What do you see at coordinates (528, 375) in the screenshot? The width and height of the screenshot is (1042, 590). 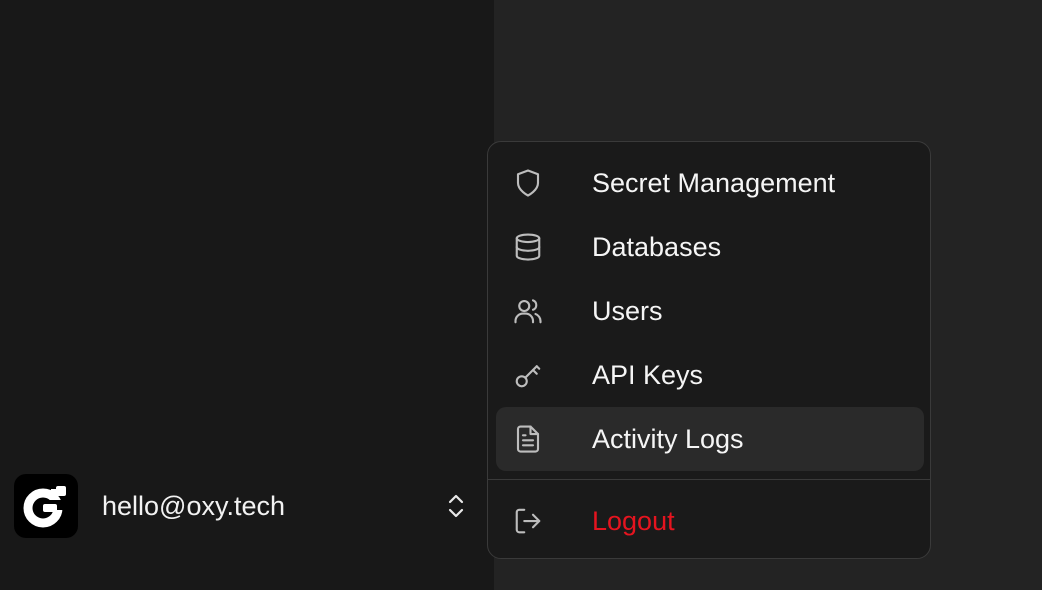 I see `key-icon` at bounding box center [528, 375].